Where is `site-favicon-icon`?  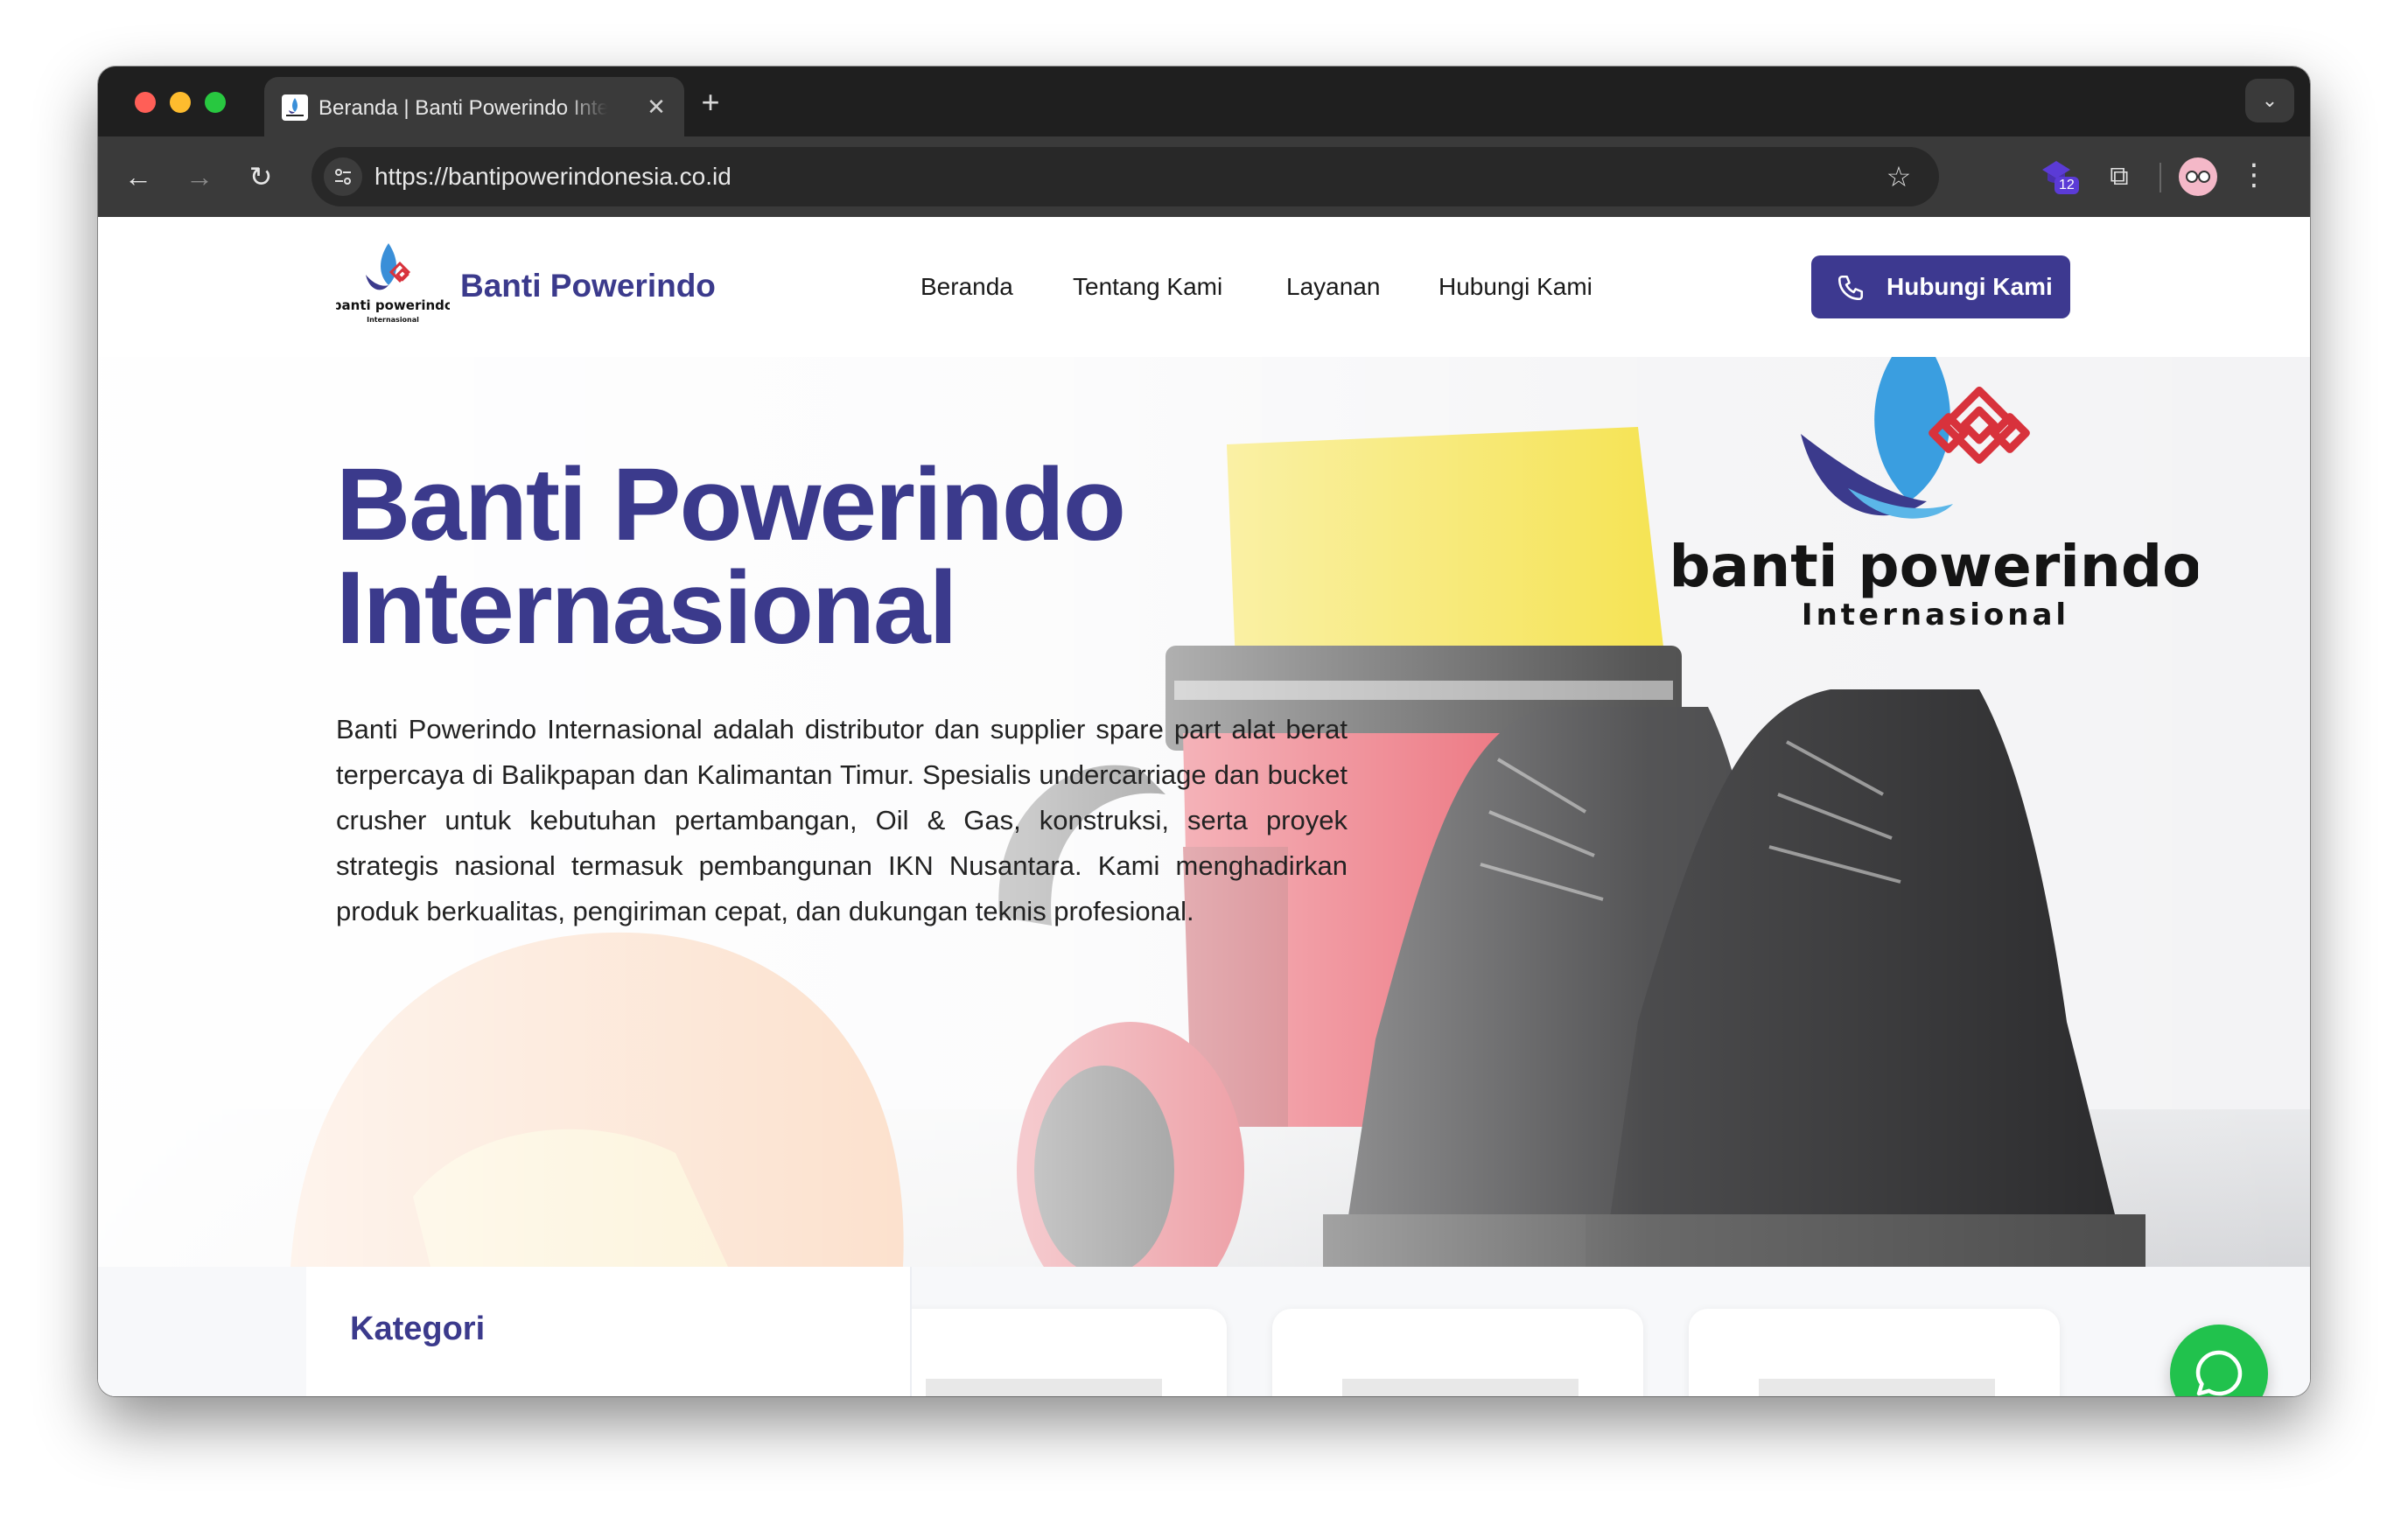
site-favicon-icon is located at coordinates (295, 107).